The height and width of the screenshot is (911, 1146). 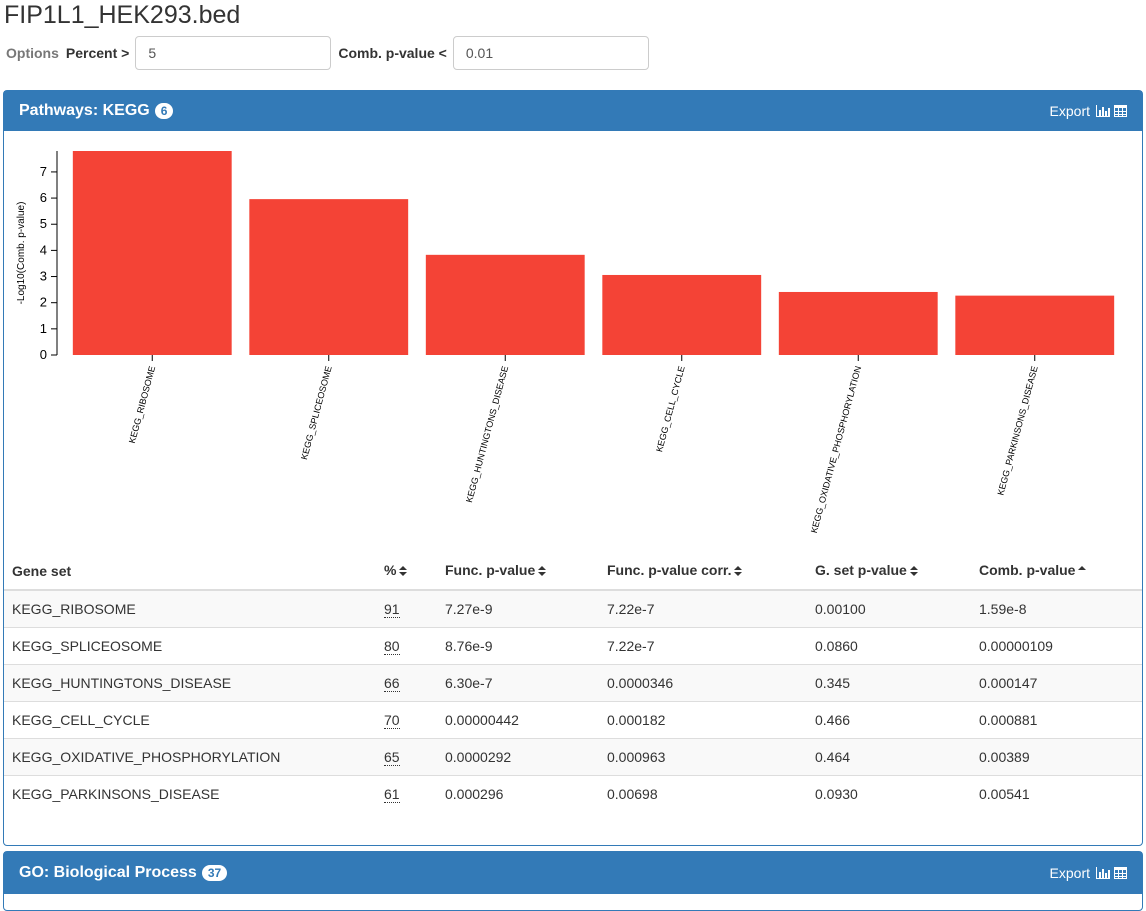 What do you see at coordinates (406, 608) in the screenshot?
I see `cell-percent: 91` at bounding box center [406, 608].